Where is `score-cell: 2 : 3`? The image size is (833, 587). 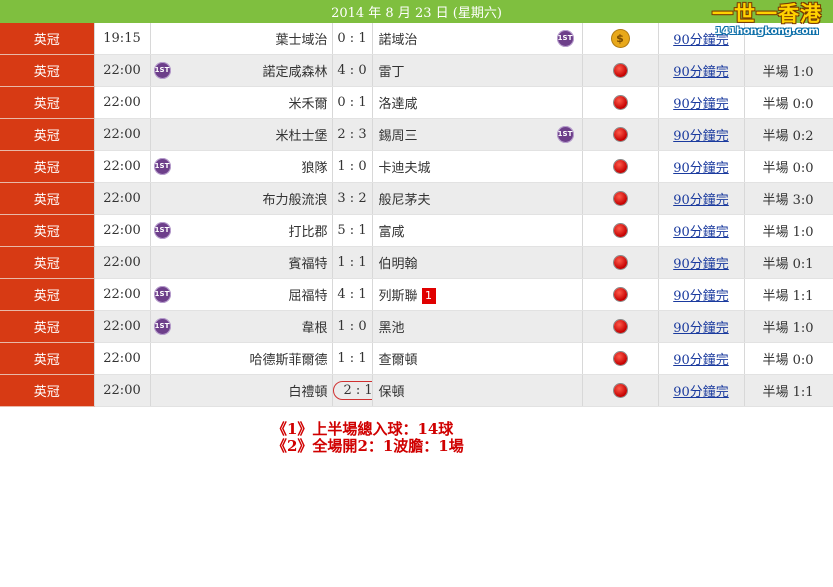
score-cell: 2 : 3 is located at coordinates (352, 134).